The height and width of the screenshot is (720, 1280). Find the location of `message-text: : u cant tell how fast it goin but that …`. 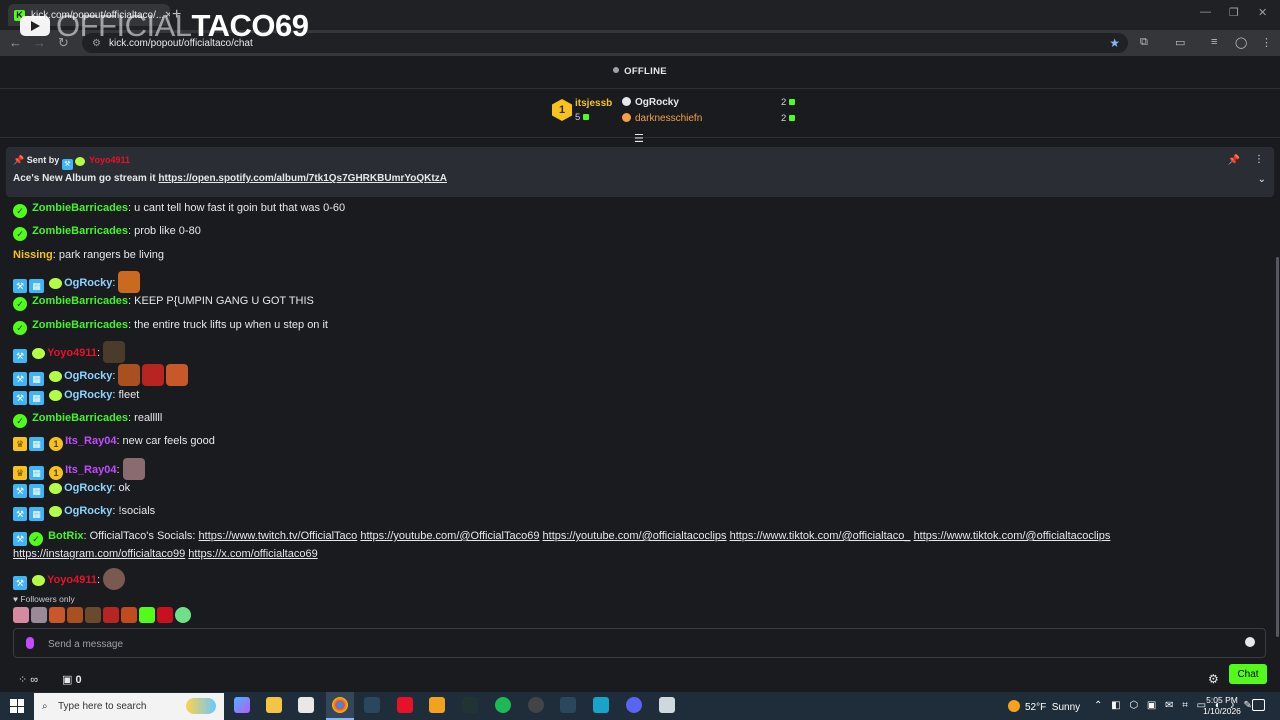

message-text: : u cant tell how fast it goin but that … is located at coordinates (237, 208).